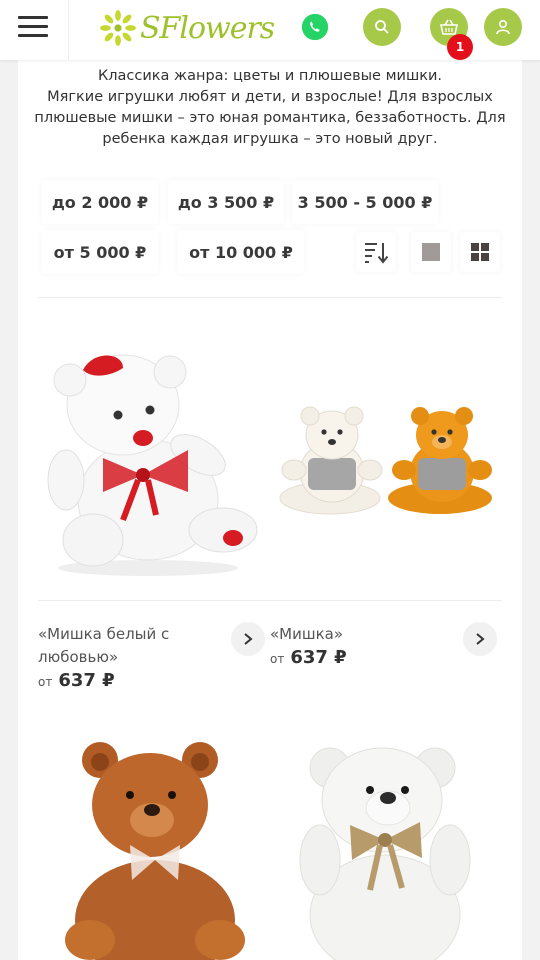  I want to click on product-image-brown-bear, so click(155, 850).